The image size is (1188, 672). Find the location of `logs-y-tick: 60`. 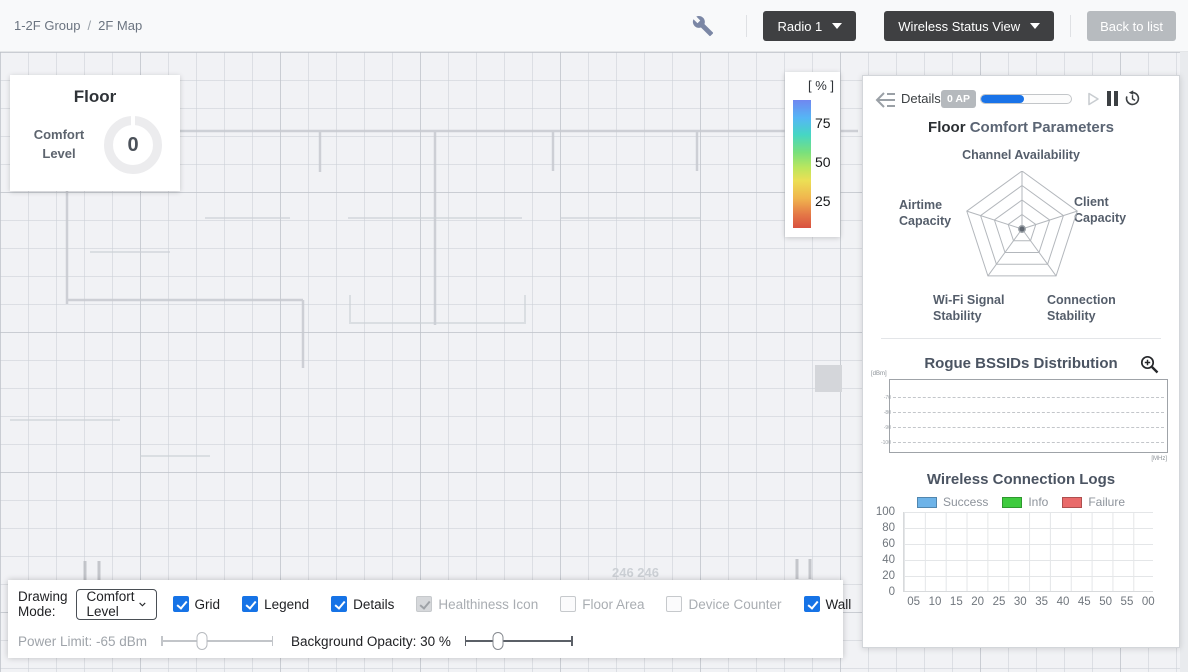

logs-y-tick: 60 is located at coordinates (888, 544).